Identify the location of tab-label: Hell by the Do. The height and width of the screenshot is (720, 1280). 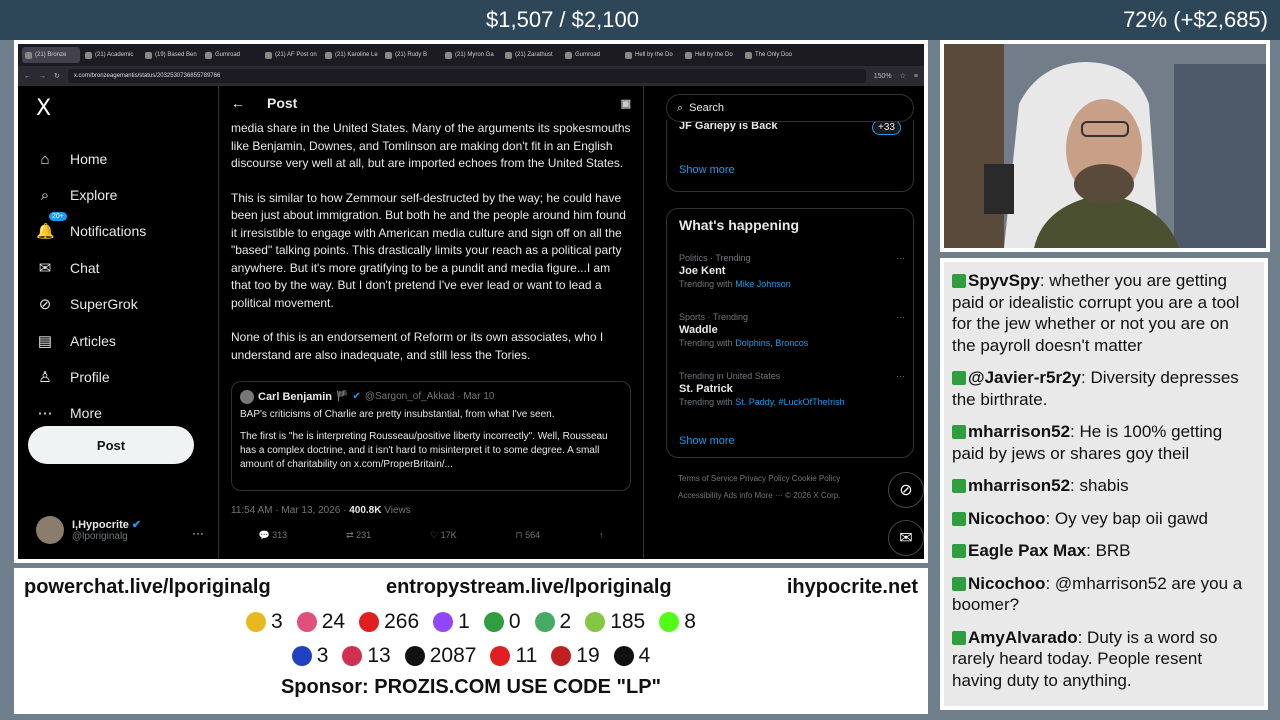
(654, 55).